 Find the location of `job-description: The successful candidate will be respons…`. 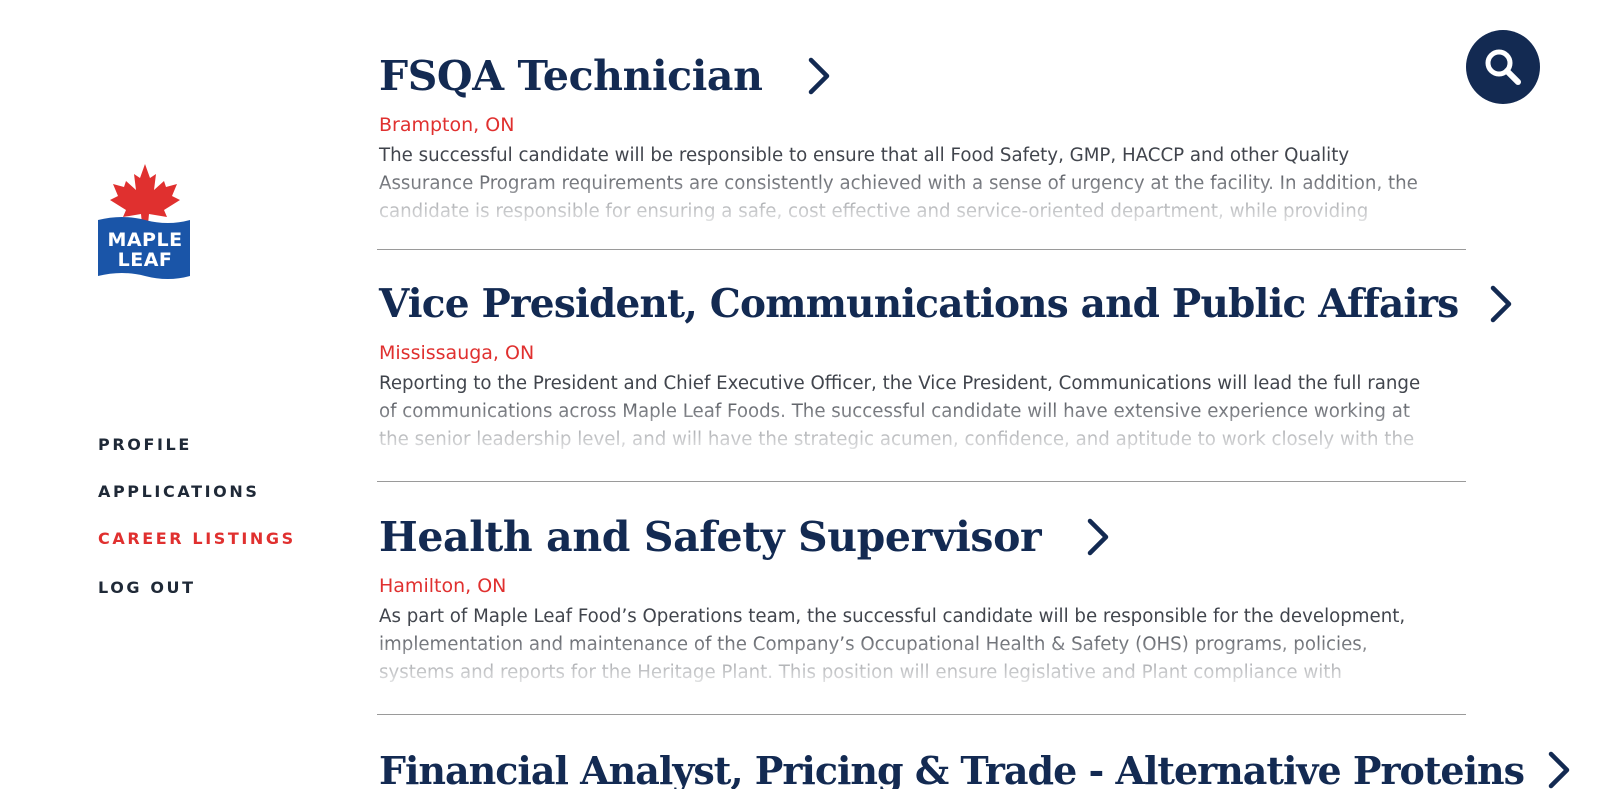

job-description: The successful candidate will be respons… is located at coordinates (898, 183).